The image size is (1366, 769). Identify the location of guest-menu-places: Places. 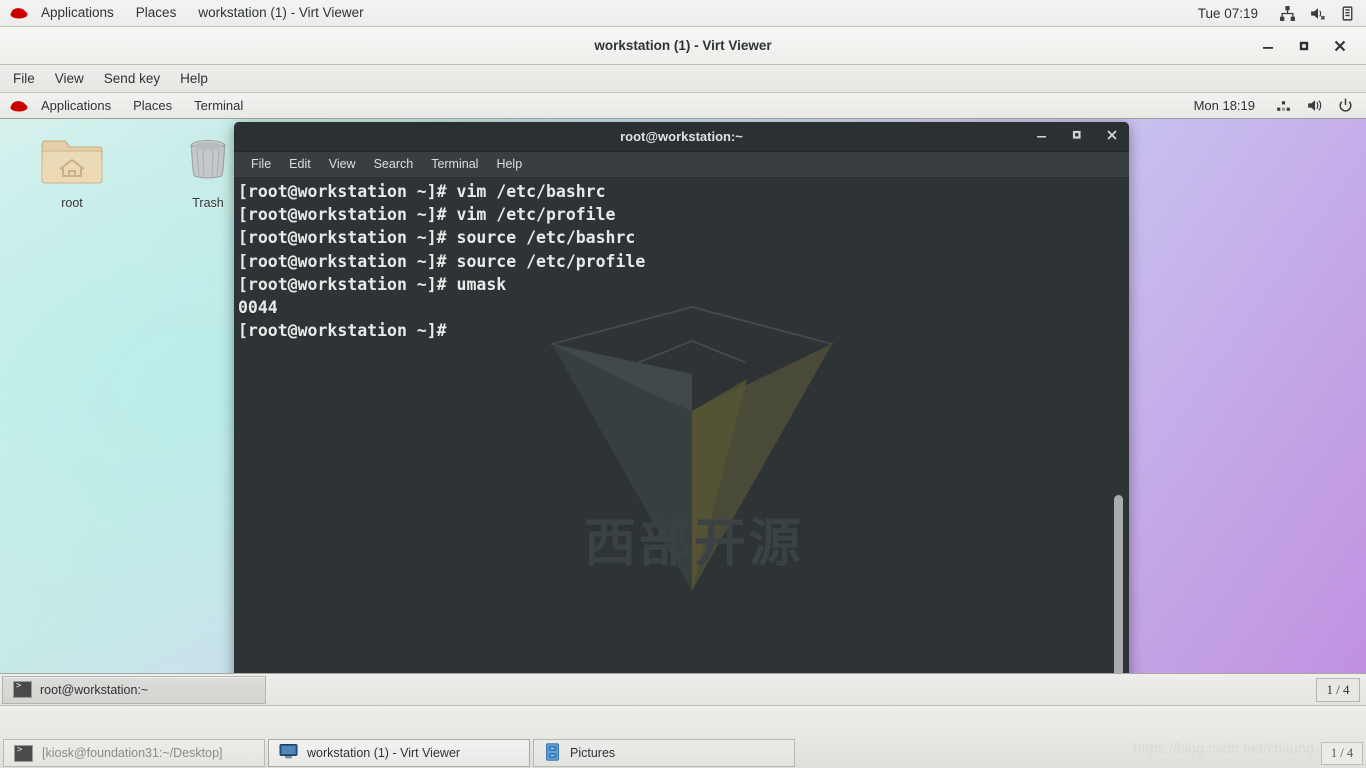
(152, 105).